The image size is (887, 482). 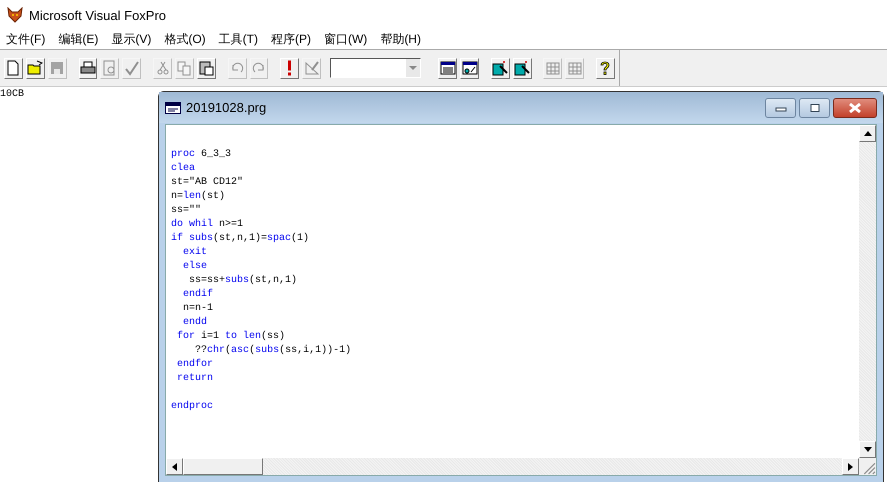 What do you see at coordinates (238, 39) in the screenshot?
I see `menu-item: 工具(T)` at bounding box center [238, 39].